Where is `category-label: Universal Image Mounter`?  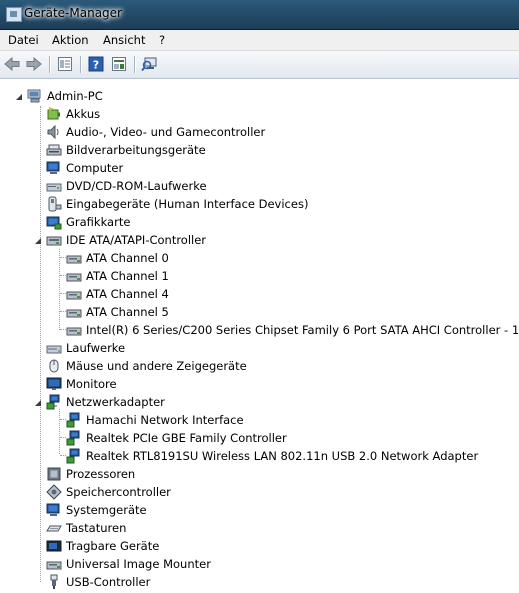 category-label: Universal Image Mounter is located at coordinates (138, 564).